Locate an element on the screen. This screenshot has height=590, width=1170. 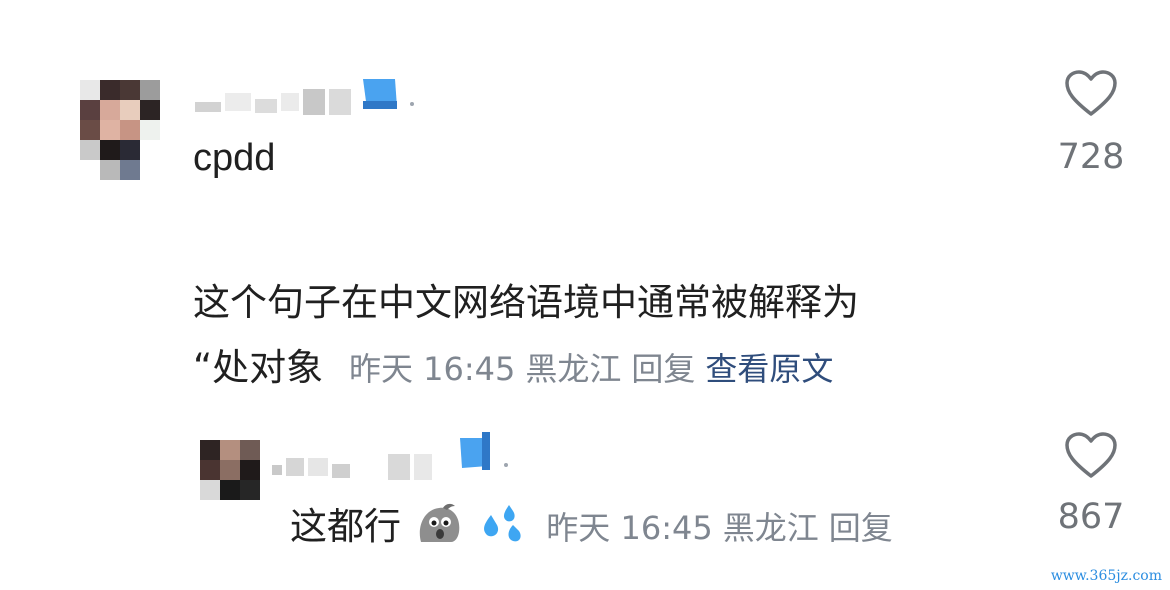
view-original-link: 查看原文 is located at coordinates (769, 369).